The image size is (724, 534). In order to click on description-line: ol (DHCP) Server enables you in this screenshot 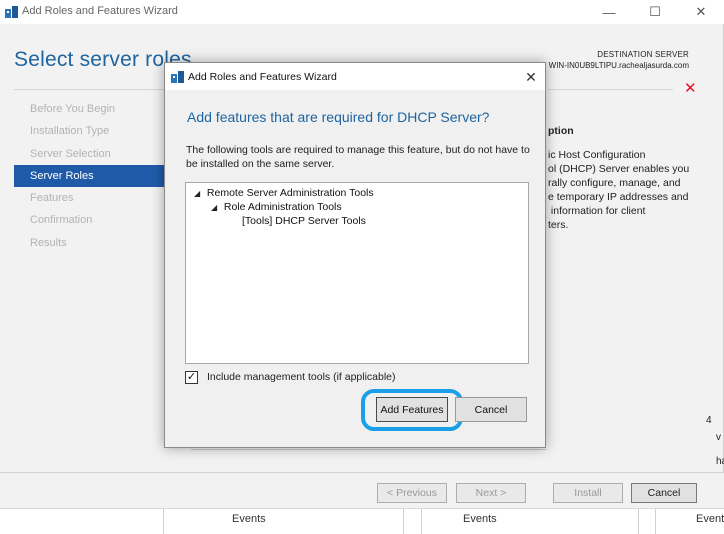, I will do `click(619, 169)`.